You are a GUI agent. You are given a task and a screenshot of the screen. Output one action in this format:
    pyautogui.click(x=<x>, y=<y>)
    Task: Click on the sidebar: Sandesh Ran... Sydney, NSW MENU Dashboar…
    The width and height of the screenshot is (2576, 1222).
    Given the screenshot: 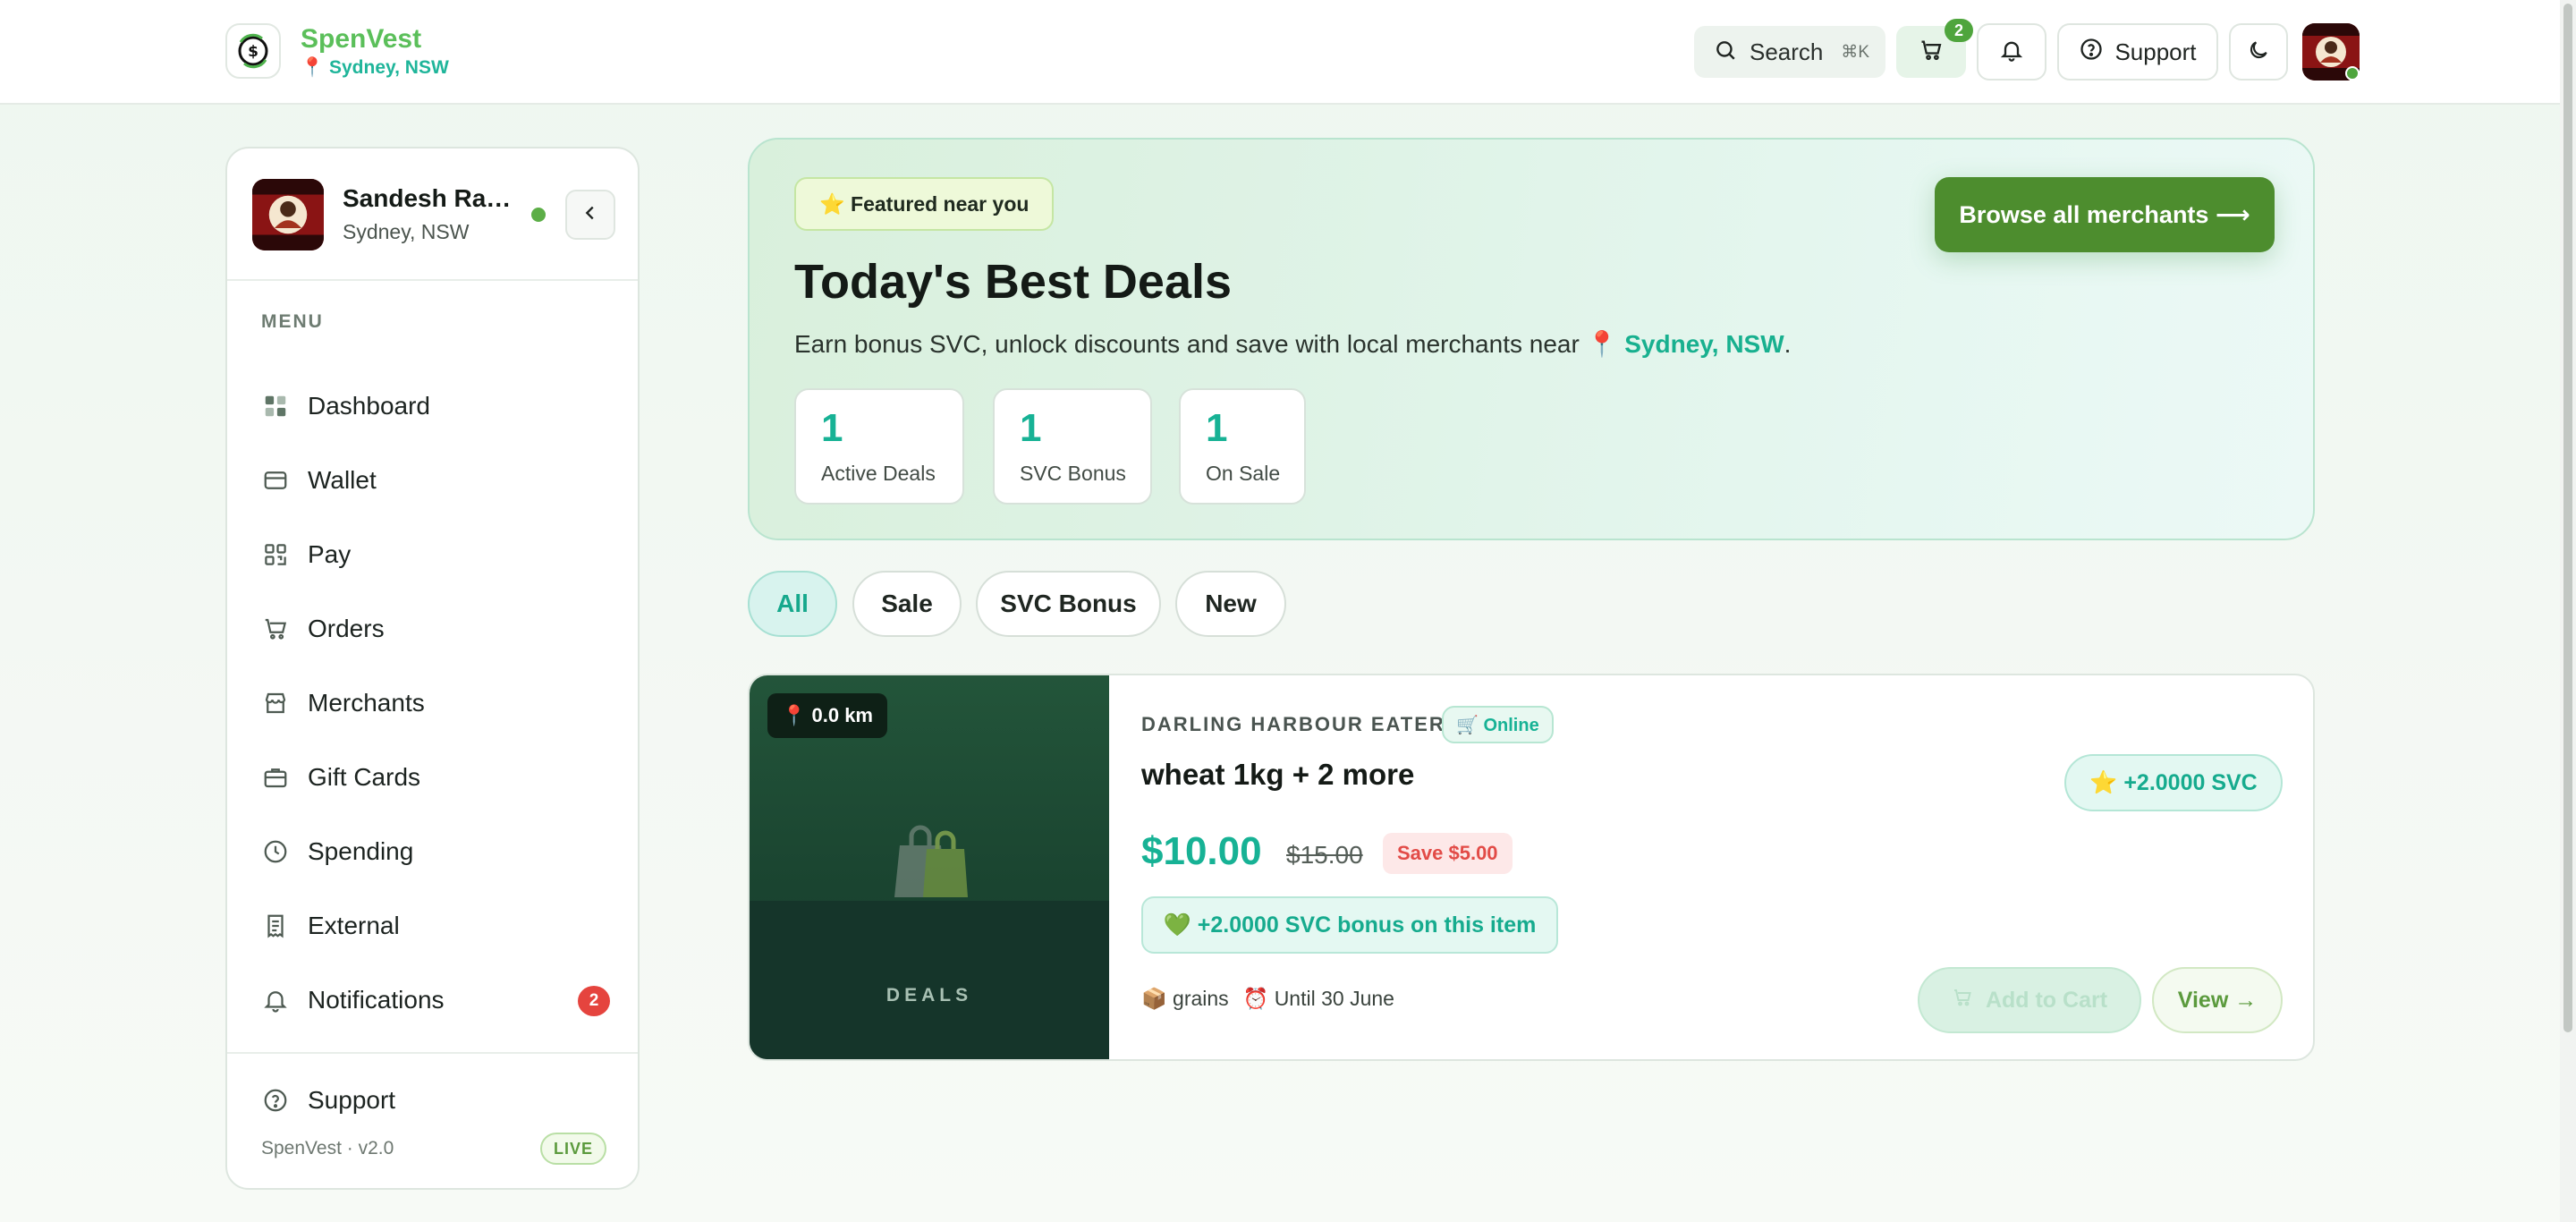 What is the action you would take?
    pyautogui.click(x=432, y=668)
    